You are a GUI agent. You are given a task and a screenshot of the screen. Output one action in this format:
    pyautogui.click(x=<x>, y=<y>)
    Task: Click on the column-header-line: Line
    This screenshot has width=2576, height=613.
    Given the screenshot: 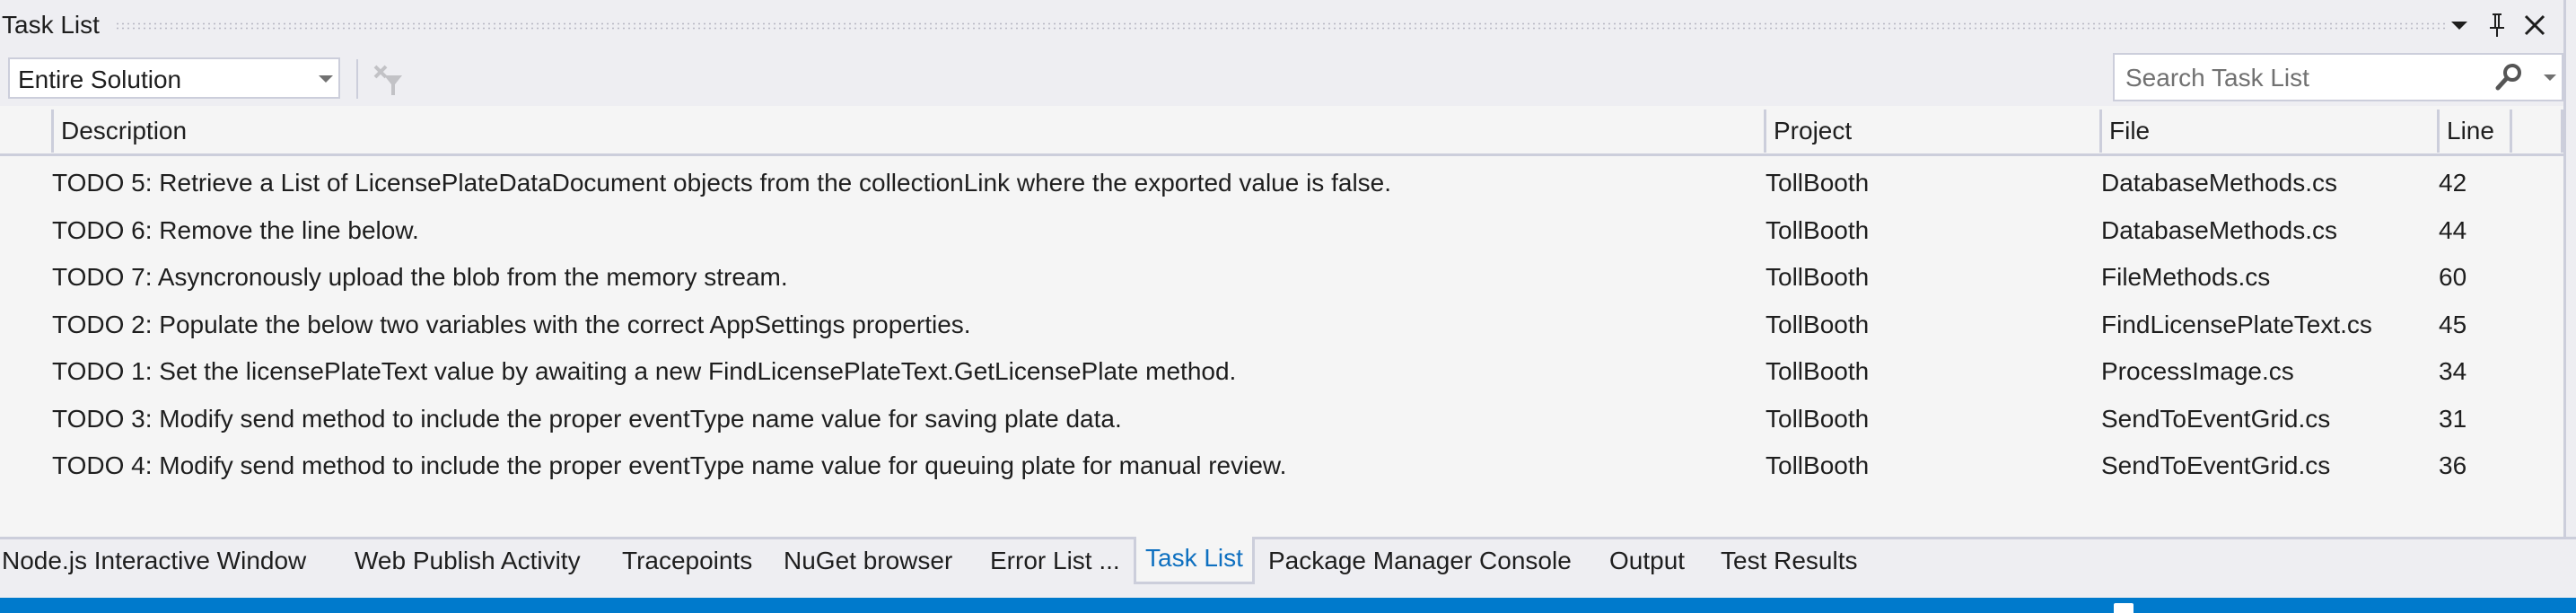 What is the action you would take?
    pyautogui.click(x=2474, y=131)
    